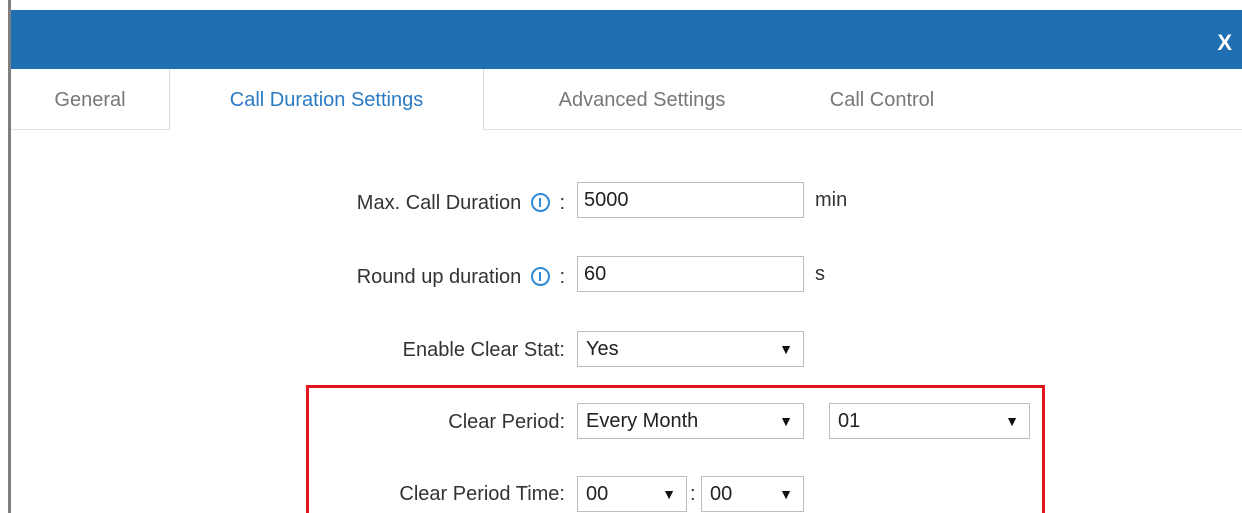  Describe the element at coordinates (90, 99) in the screenshot. I see `tab-general: General` at that location.